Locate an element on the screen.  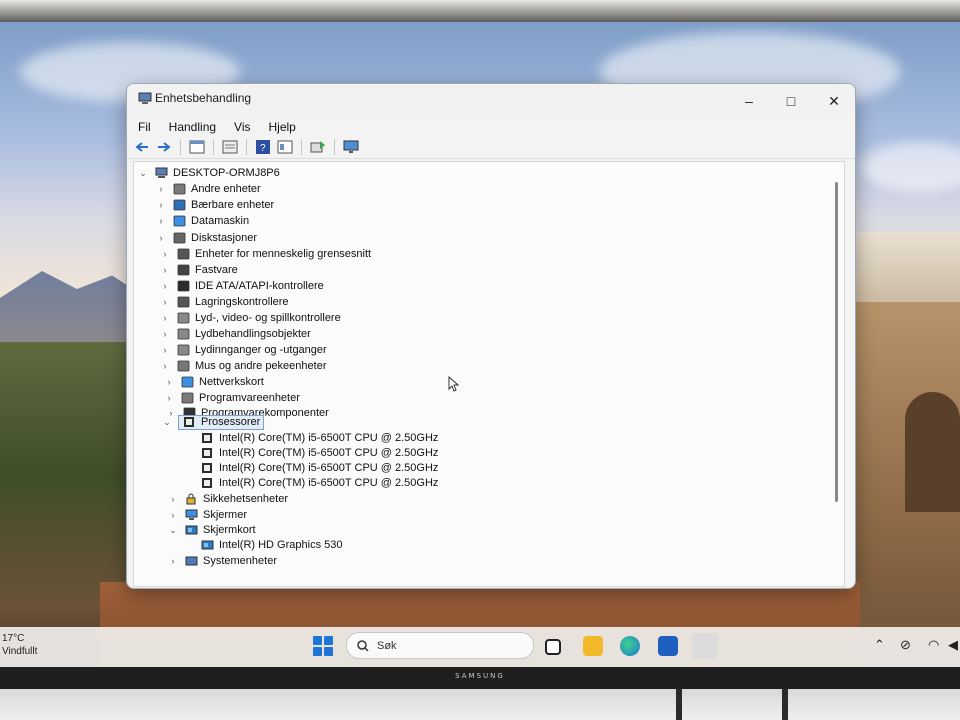
category-label: Skjermer is located at coordinates (225, 515).